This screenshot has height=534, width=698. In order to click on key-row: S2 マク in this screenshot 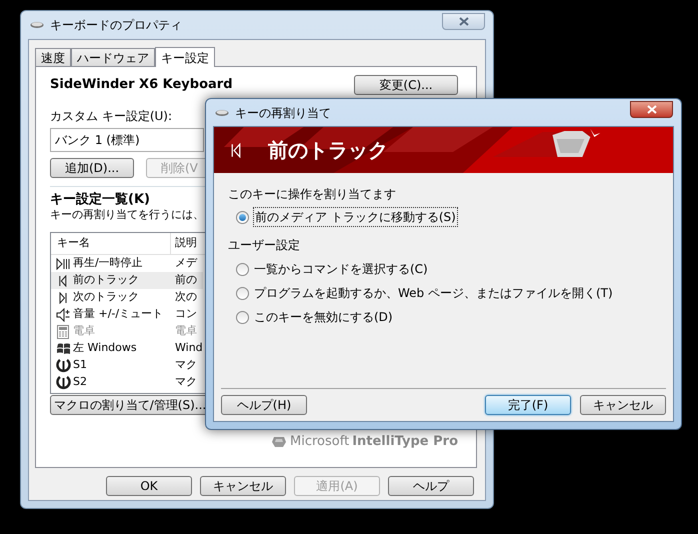, I will do `click(127, 382)`.